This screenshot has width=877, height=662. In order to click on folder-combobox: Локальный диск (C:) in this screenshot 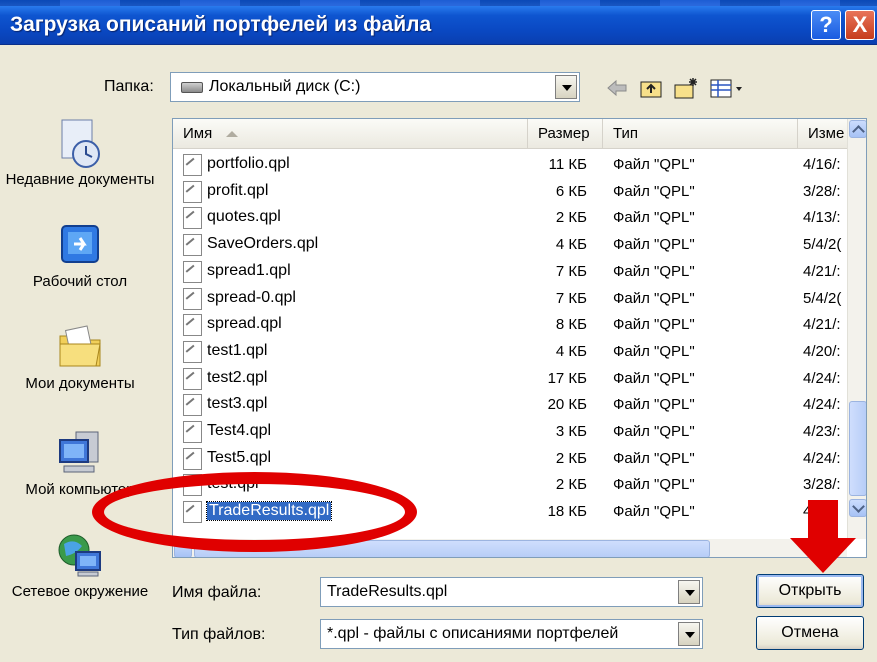, I will do `click(375, 87)`.